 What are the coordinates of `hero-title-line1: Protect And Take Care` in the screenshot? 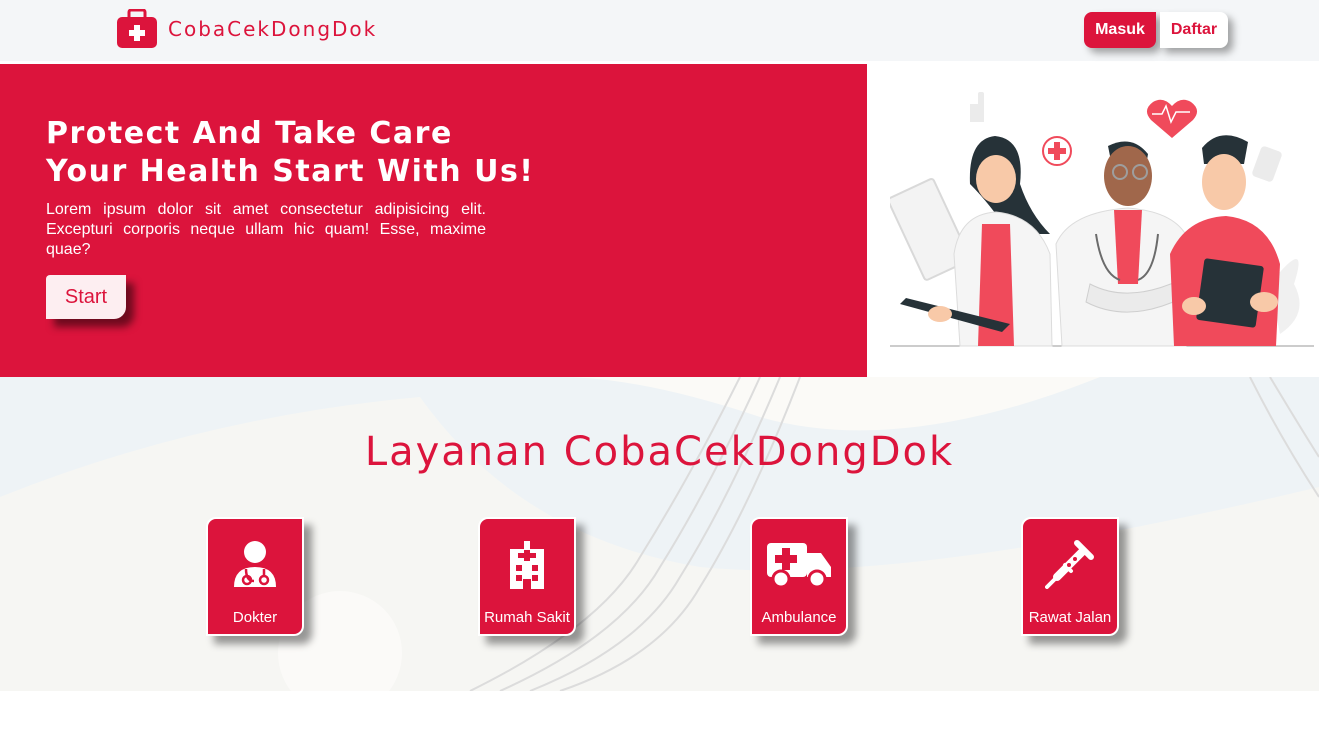 It's located at (249, 133).